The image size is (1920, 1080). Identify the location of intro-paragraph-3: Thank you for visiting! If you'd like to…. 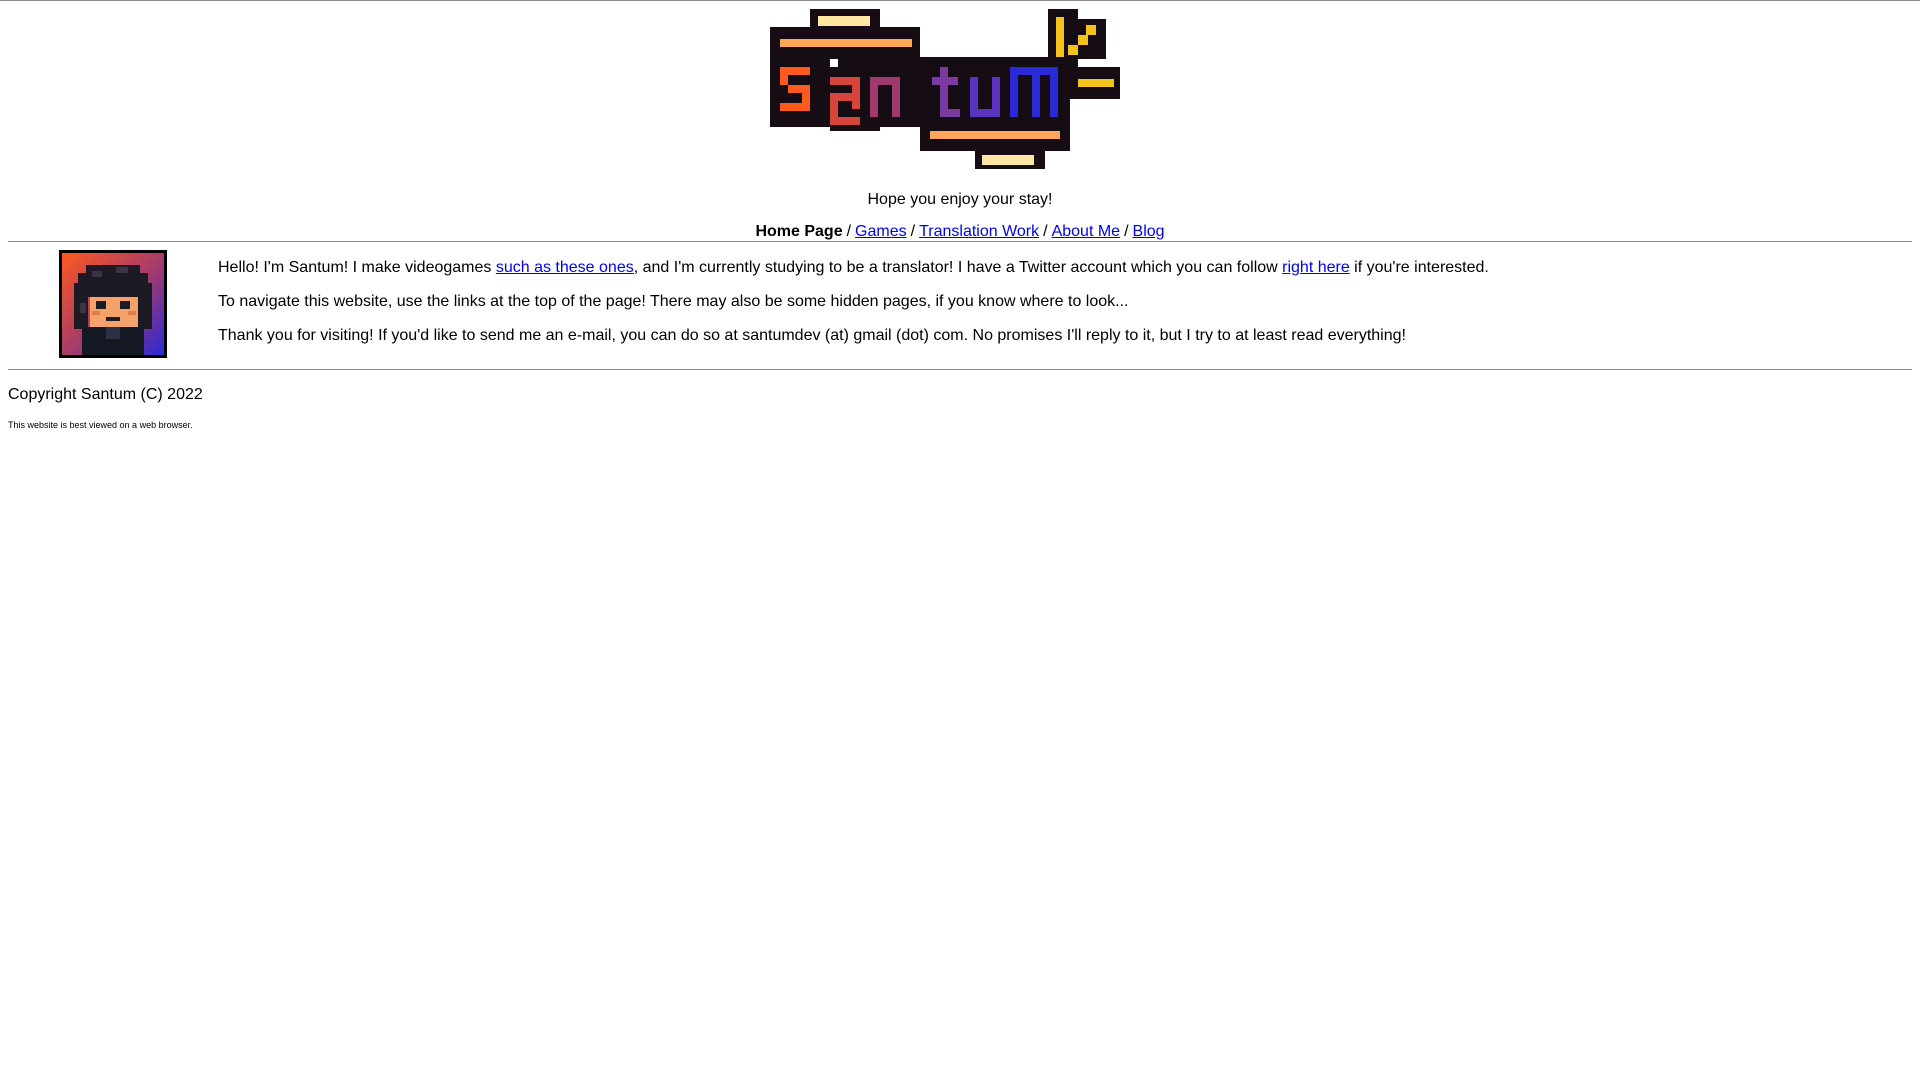
(812, 335).